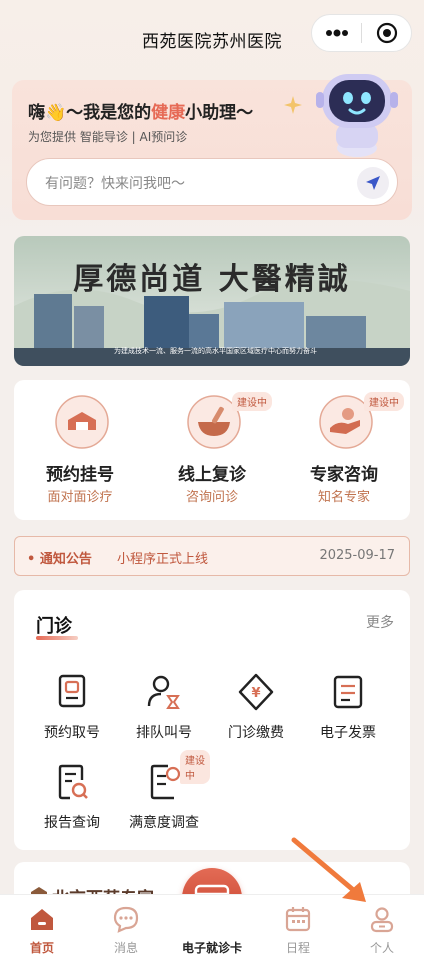 Image resolution: width=424 pixels, height=956 pixels. What do you see at coordinates (73, 782) in the screenshot?
I see `report-search-icon` at bounding box center [73, 782].